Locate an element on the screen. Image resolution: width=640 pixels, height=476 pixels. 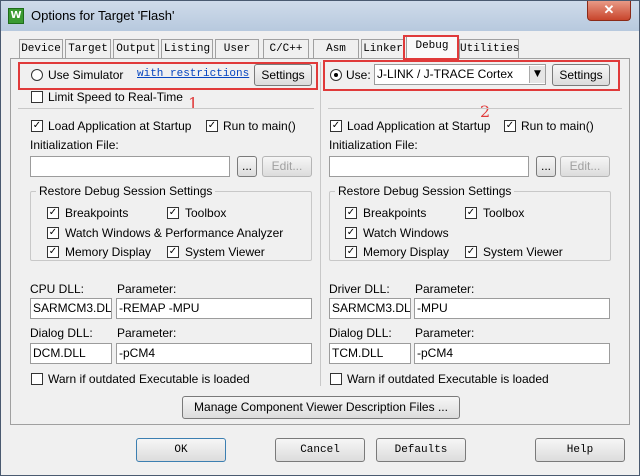
right-separator is located at coordinates (475, 108).